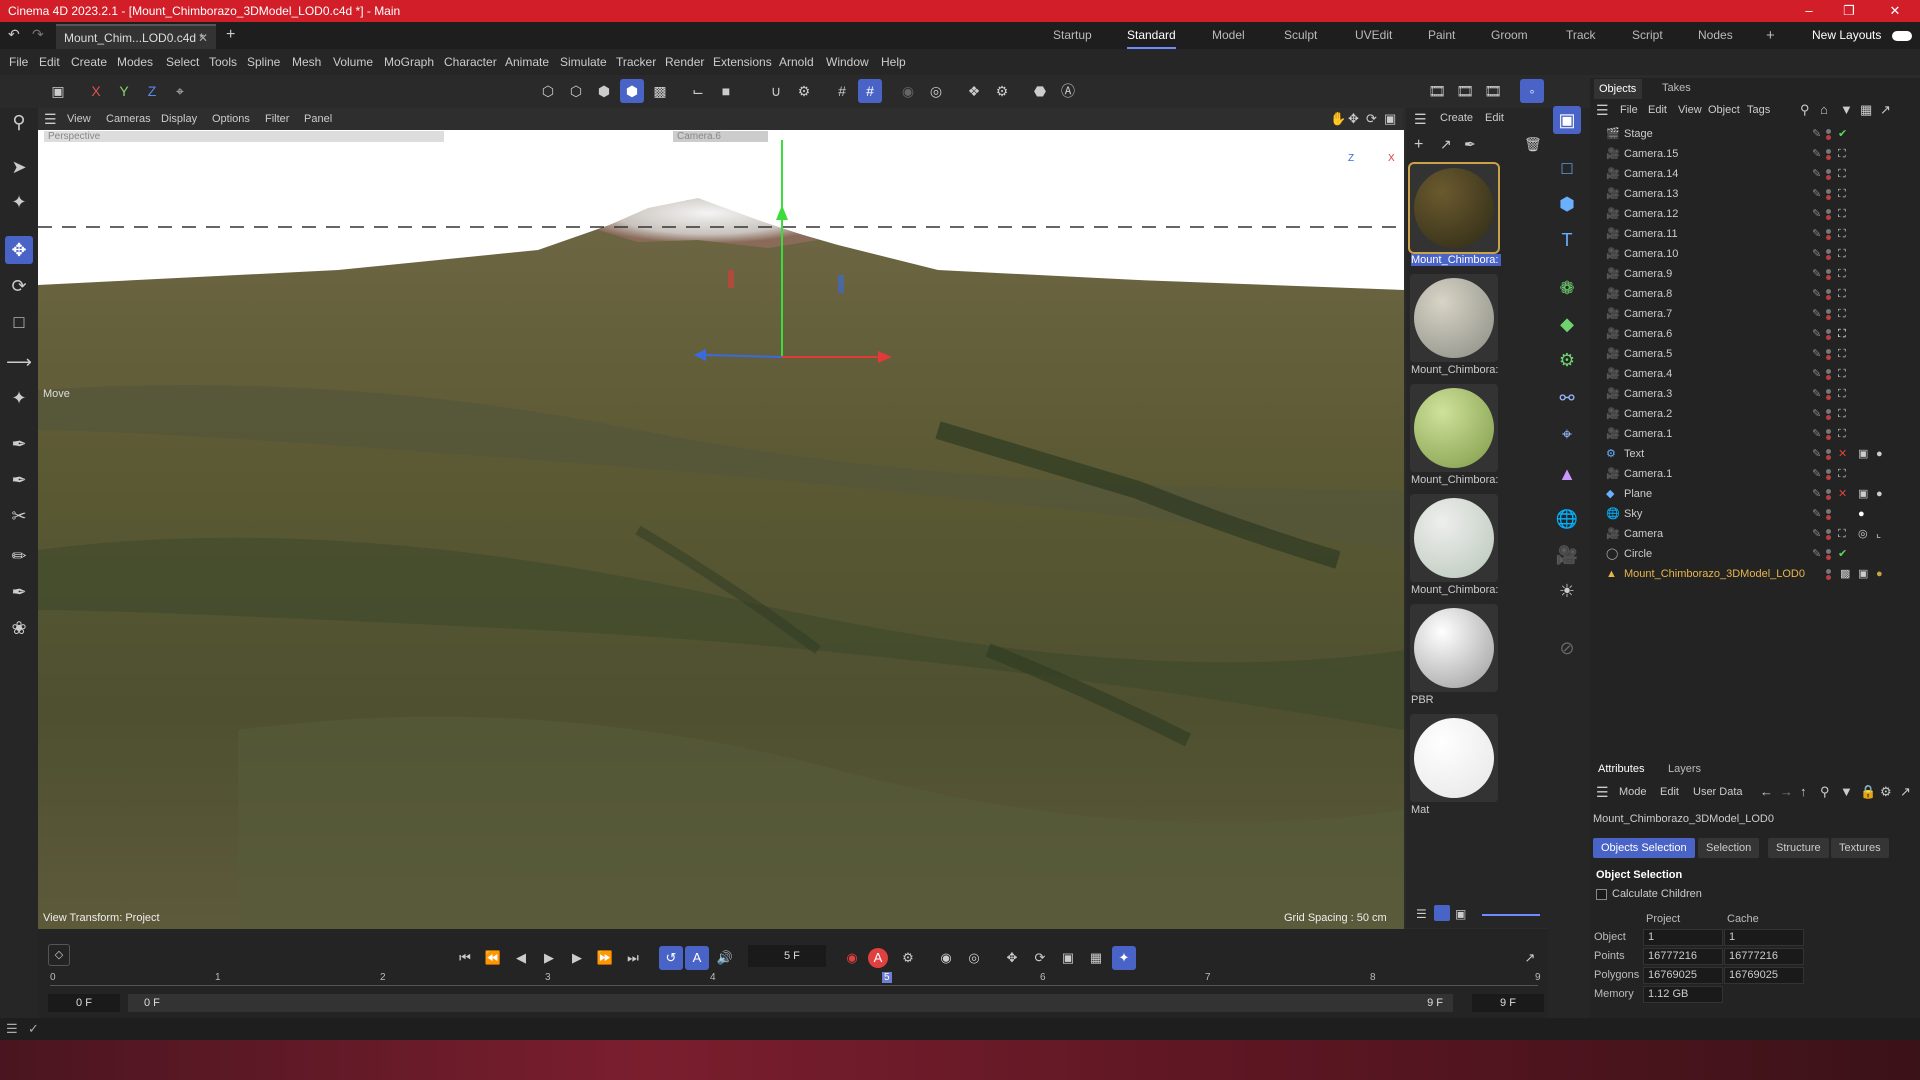  What do you see at coordinates (19, 592) in the screenshot?
I see `pen-icon: ✒` at bounding box center [19, 592].